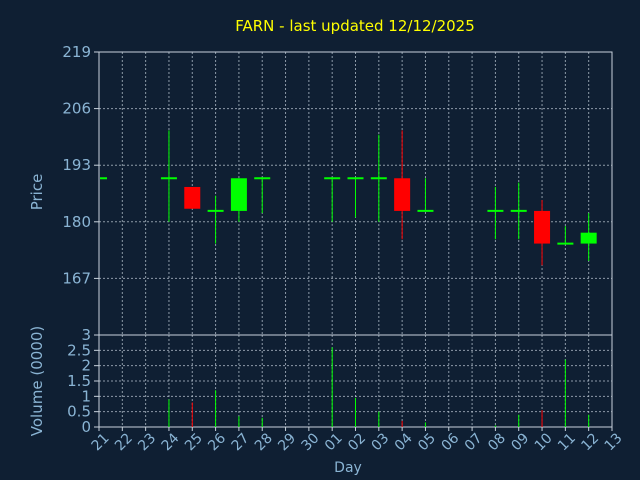  What do you see at coordinates (83, 381) in the screenshot?
I see `volume-y-ticks: 32.521.510.50` at bounding box center [83, 381].